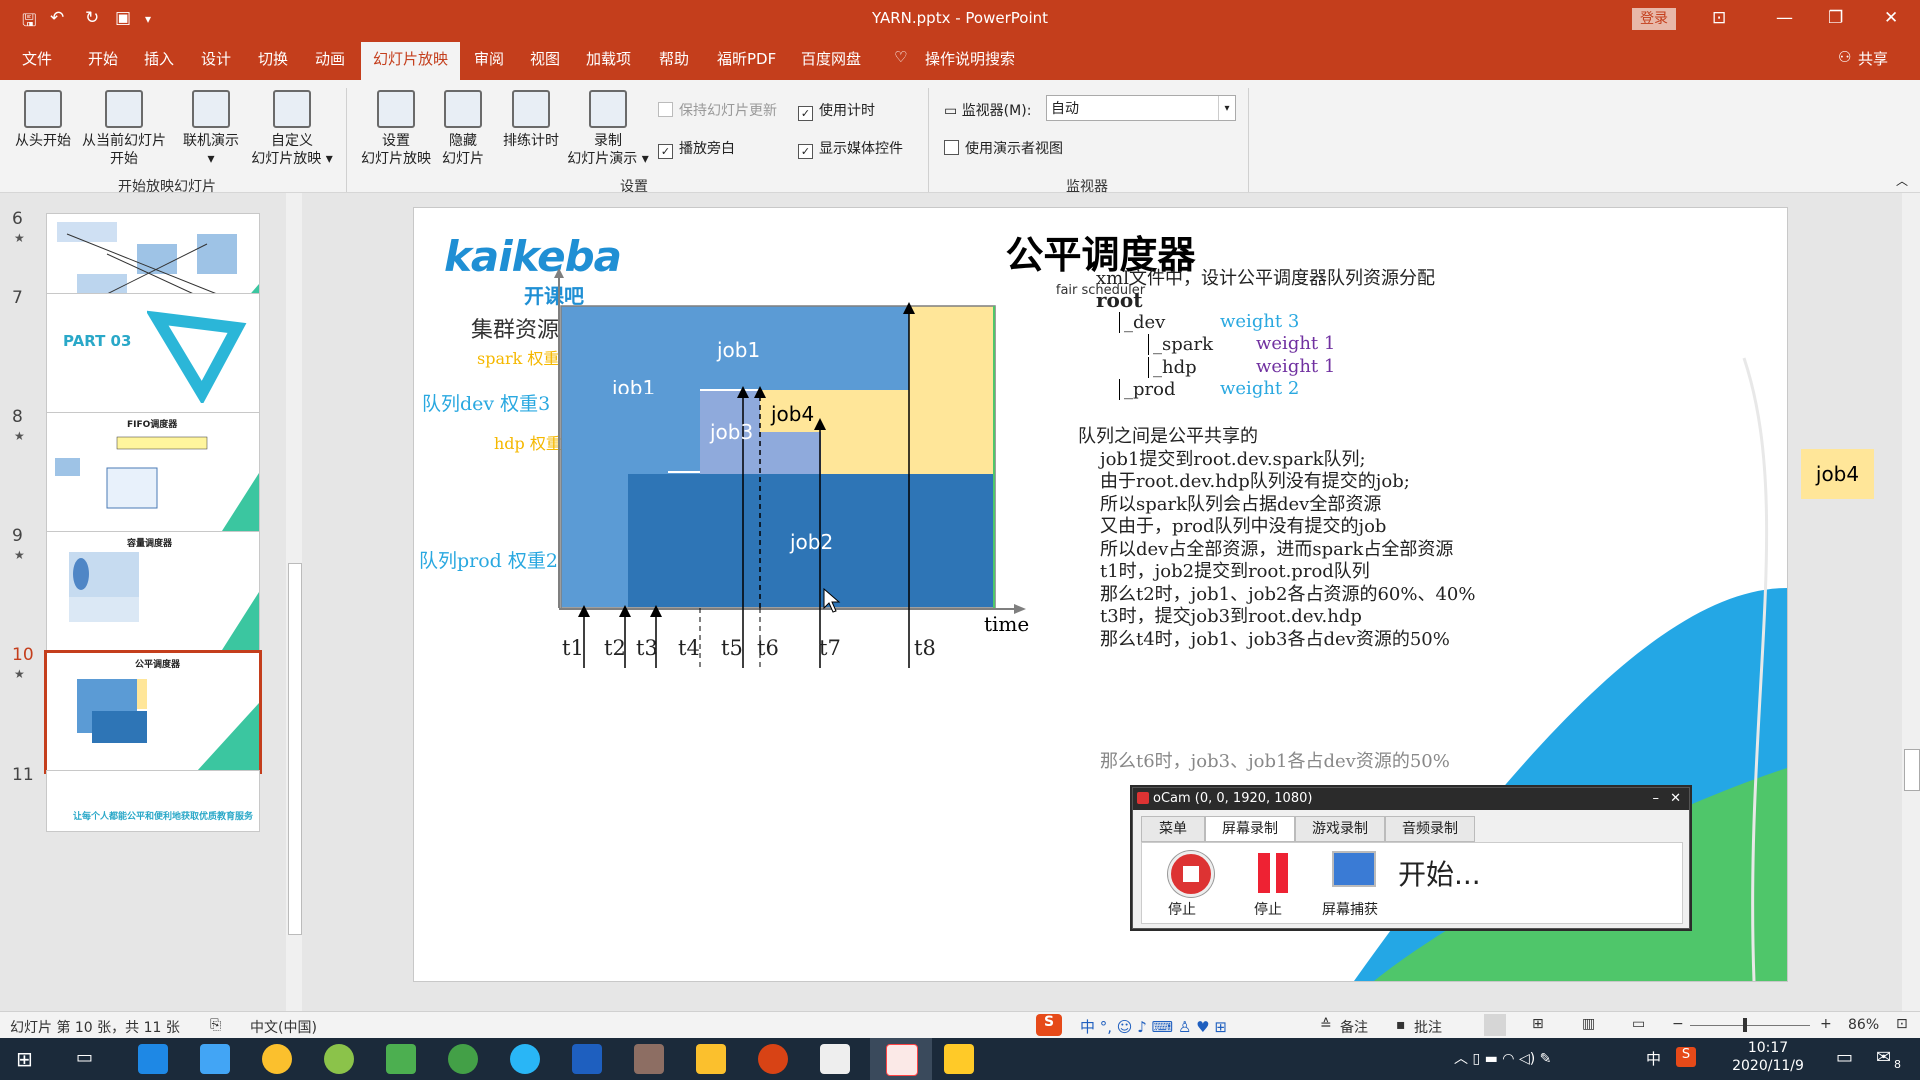 This screenshot has height=1080, width=1920. What do you see at coordinates (1049, 1025) in the screenshot?
I see `sogou-ime-icon: S` at bounding box center [1049, 1025].